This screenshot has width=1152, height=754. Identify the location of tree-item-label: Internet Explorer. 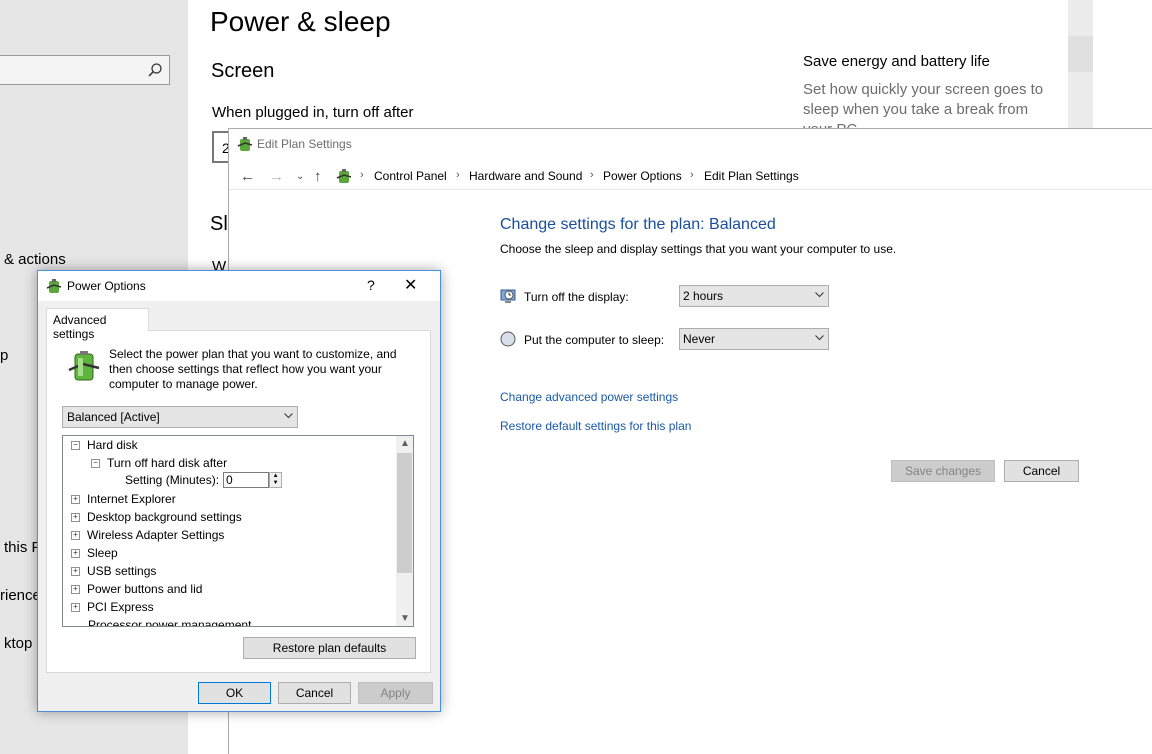
(131, 499).